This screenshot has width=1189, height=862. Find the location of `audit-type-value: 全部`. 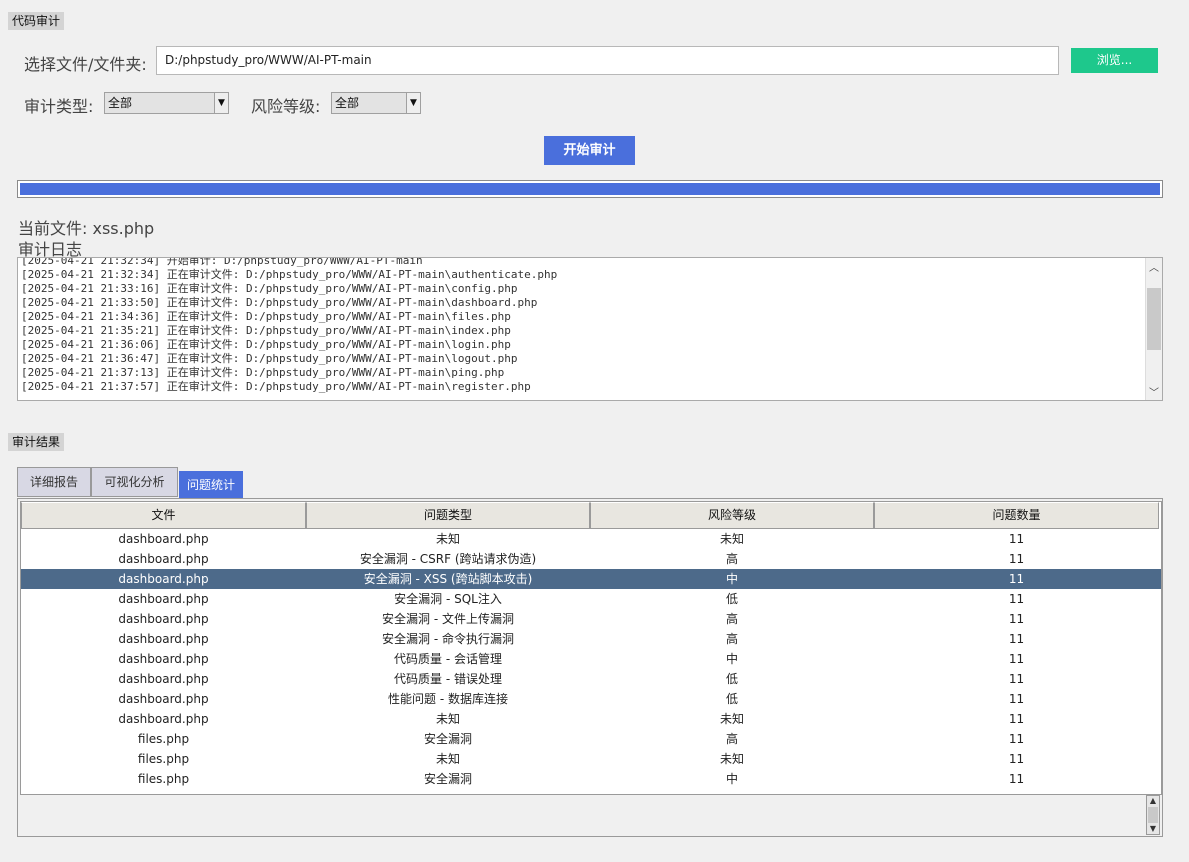

audit-type-value: 全部 is located at coordinates (120, 103).